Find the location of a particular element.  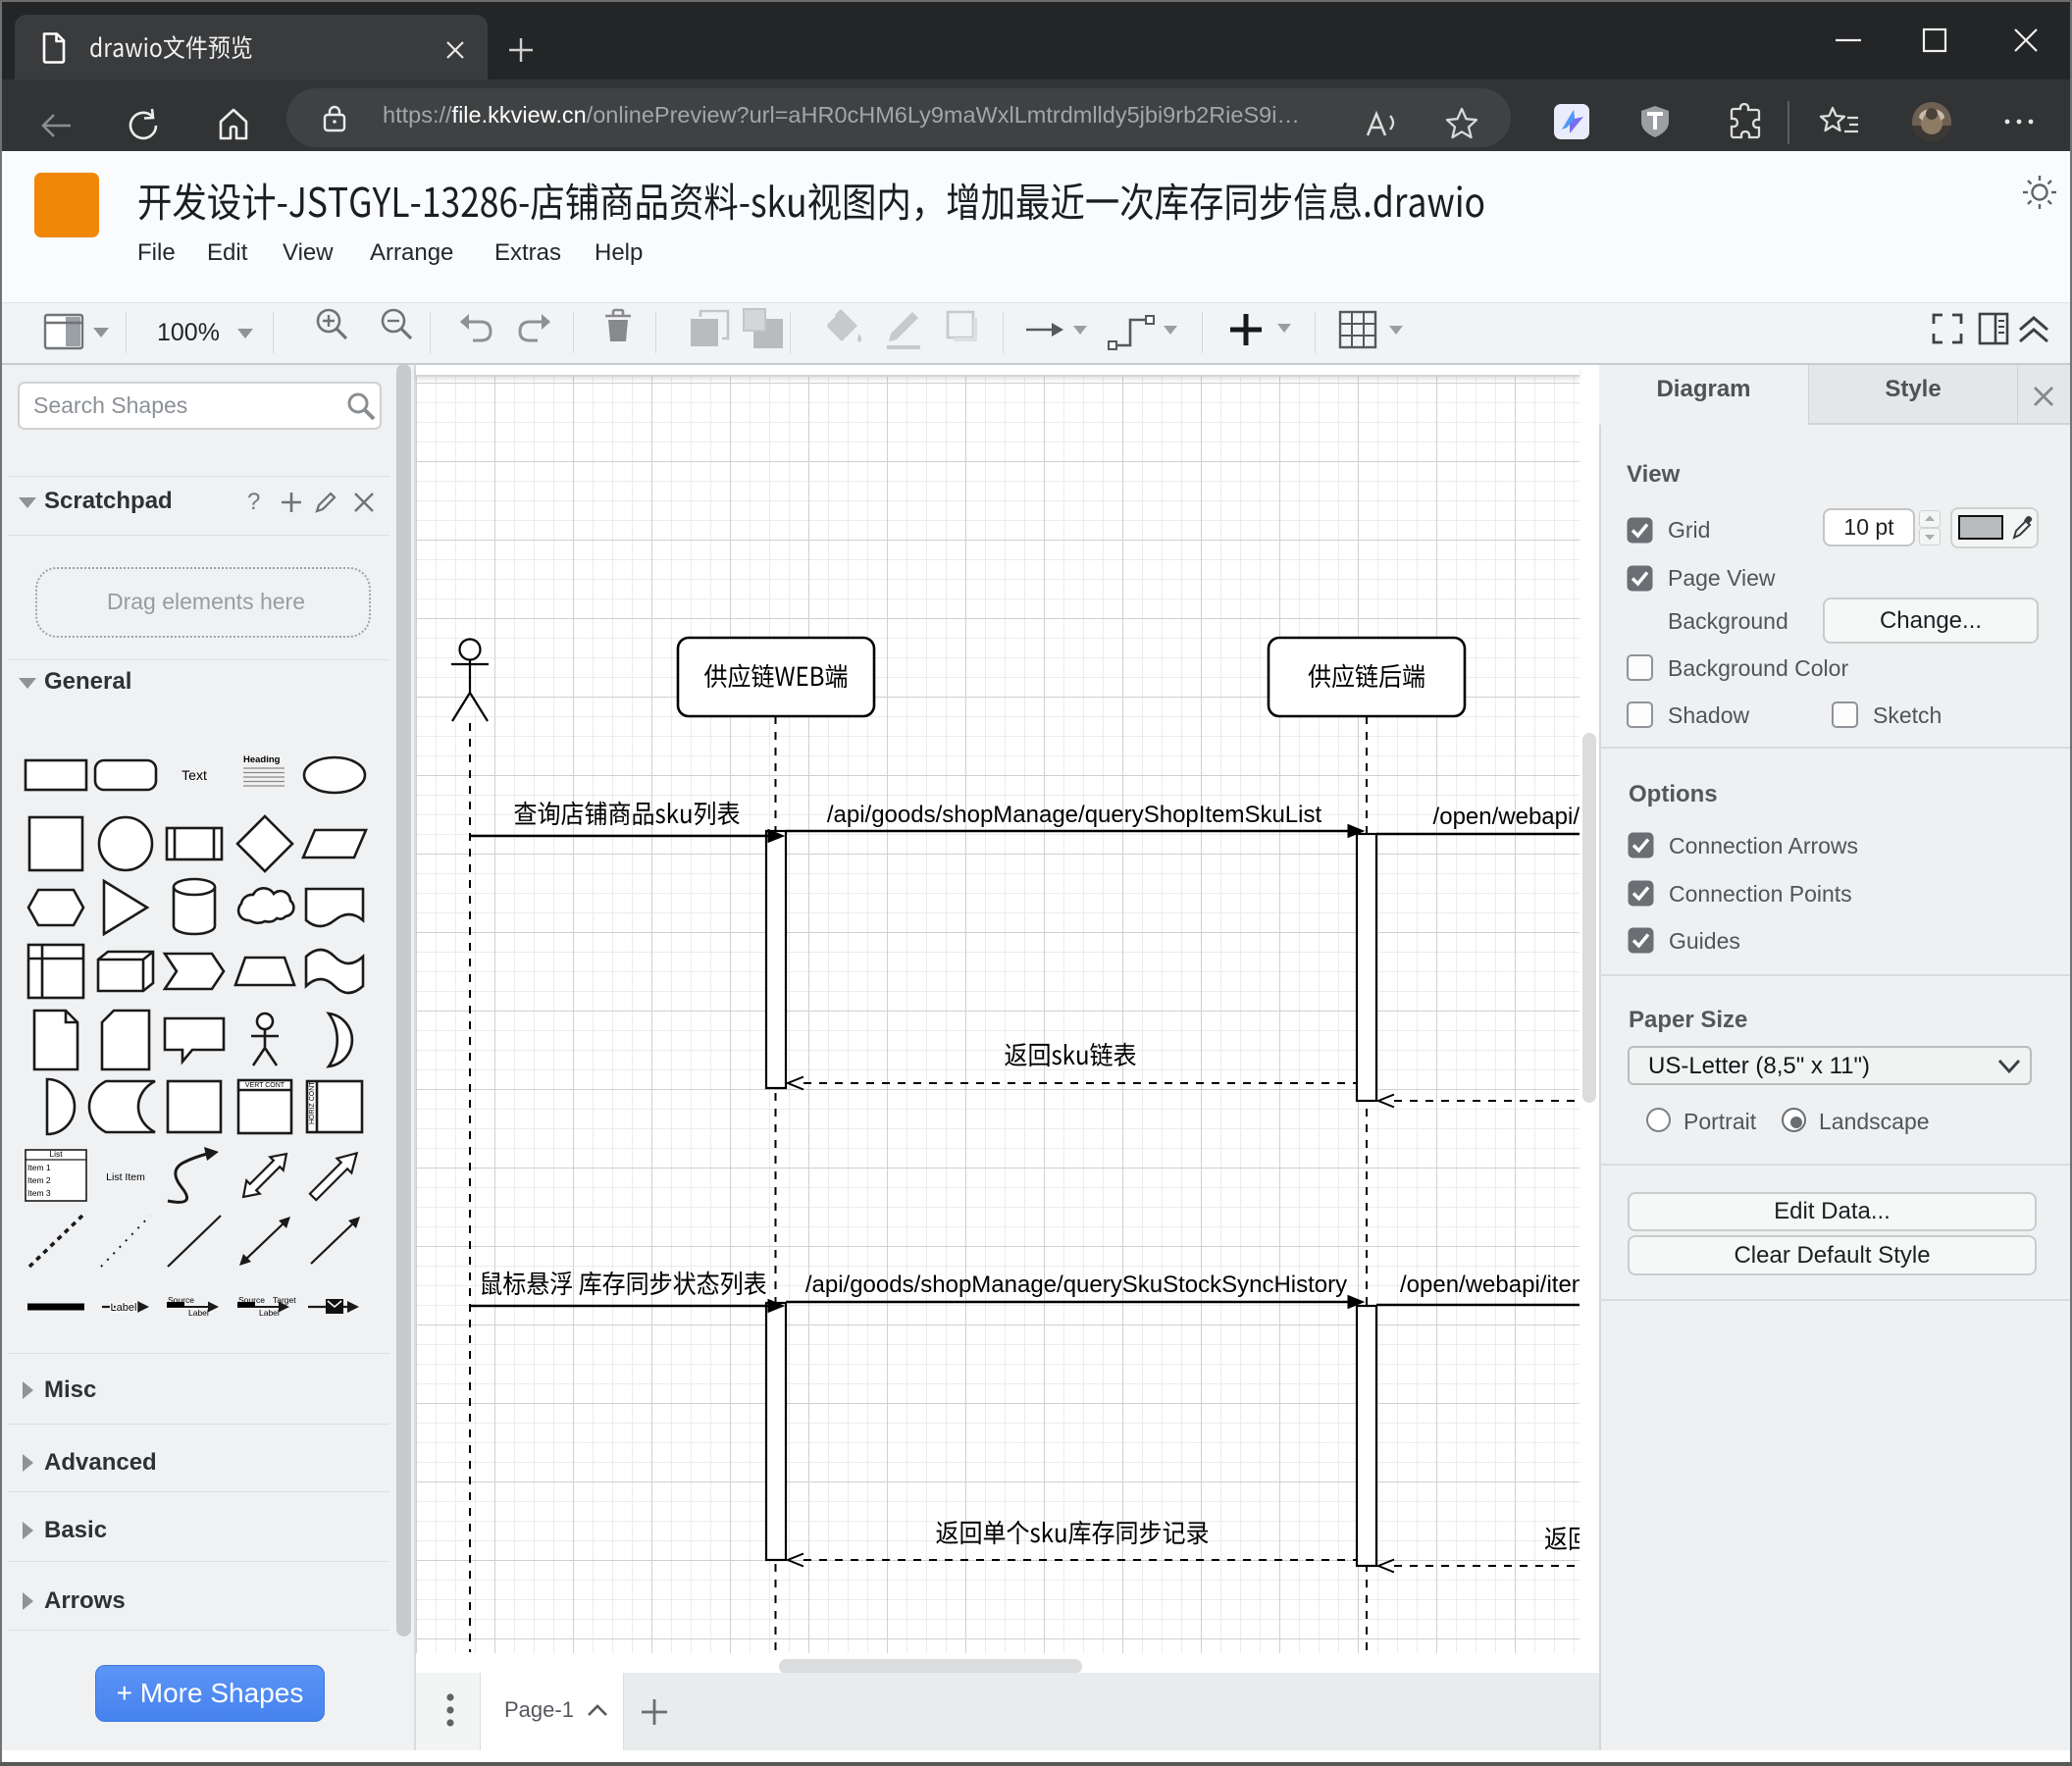

svg-text: Item 3 is located at coordinates (39, 1193).